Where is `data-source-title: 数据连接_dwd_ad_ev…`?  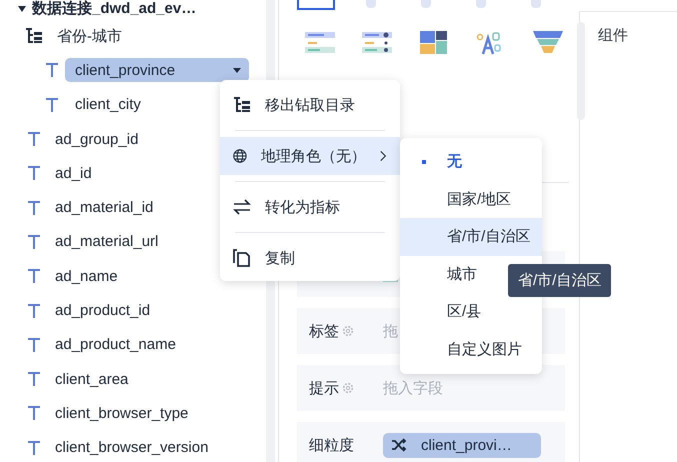 data-source-title: 数据连接_dwd_ad_ev… is located at coordinates (114, 9).